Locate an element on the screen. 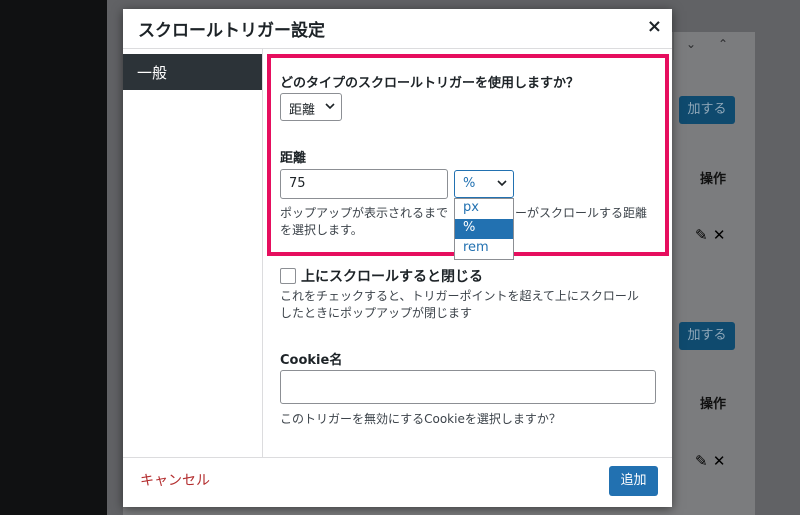 Image resolution: width=800 pixels, height=515 pixels. distance-help-line2: を選択します。 is located at coordinates (321, 230).